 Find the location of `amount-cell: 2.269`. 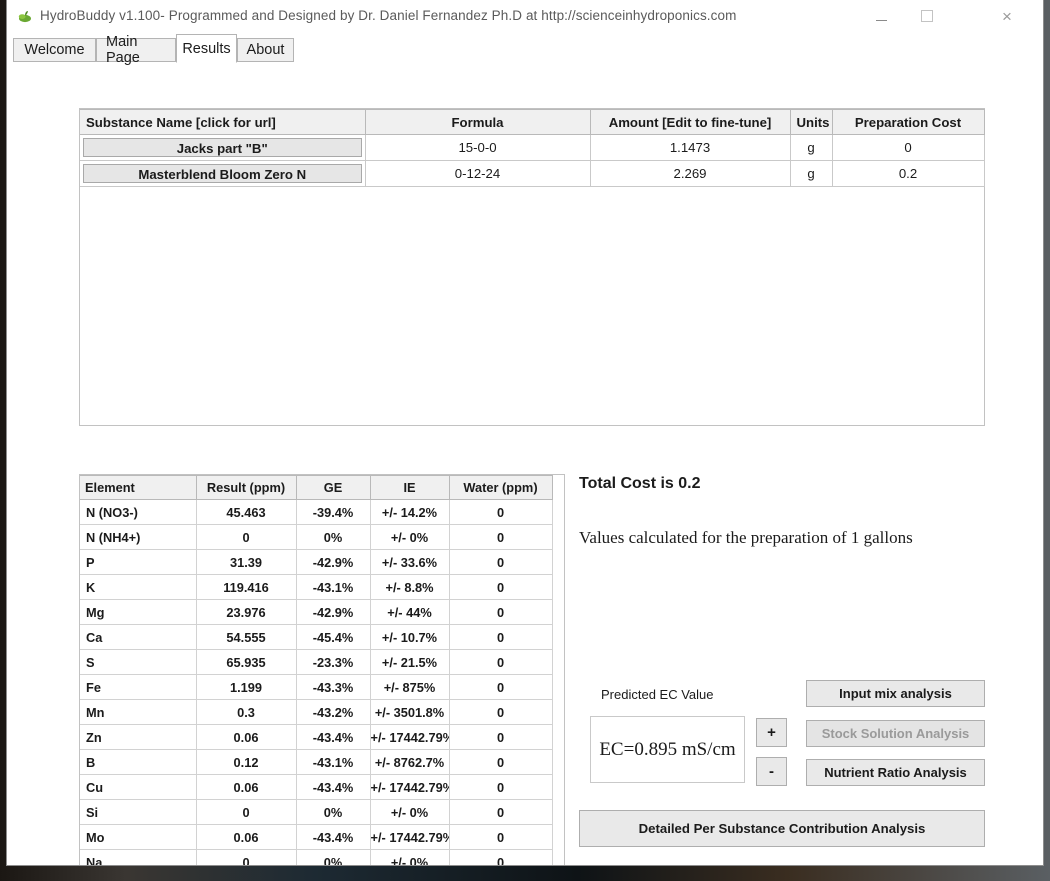

amount-cell: 2.269 is located at coordinates (690, 173).